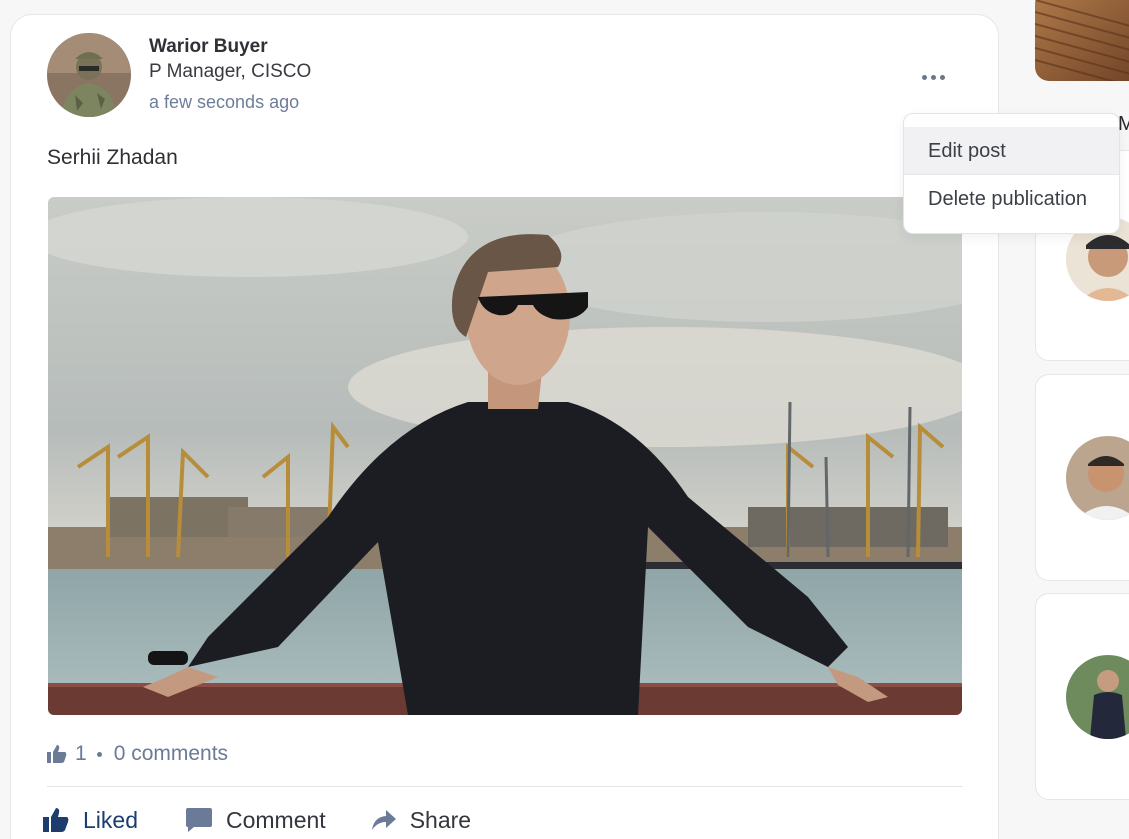 The image size is (1129, 839). I want to click on author-name: Warior Buyer, so click(208, 47).